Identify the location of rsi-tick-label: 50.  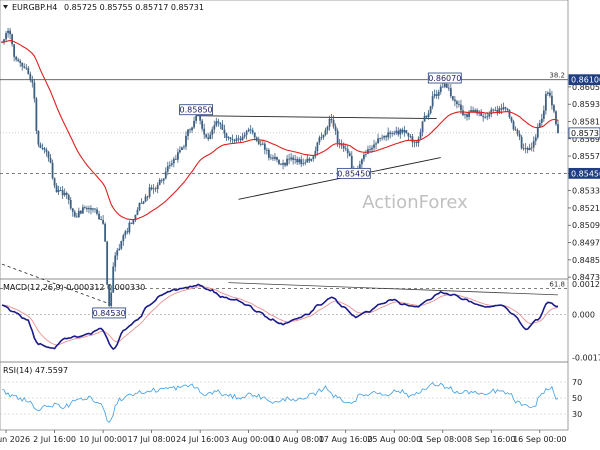
(577, 398).